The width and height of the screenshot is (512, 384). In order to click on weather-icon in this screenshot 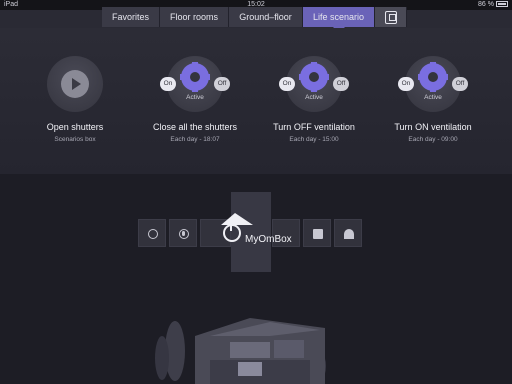, I will do `click(349, 234)`.